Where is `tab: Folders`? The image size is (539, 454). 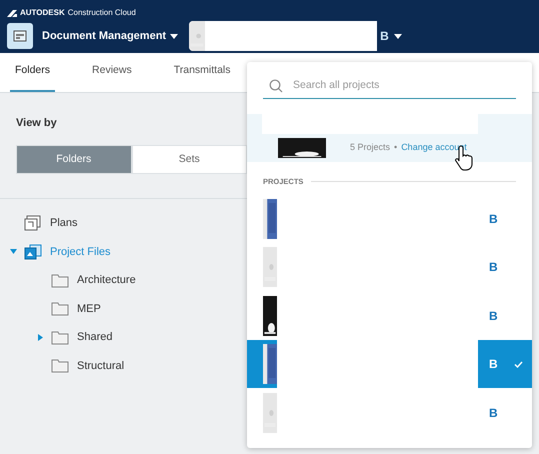
tab: Folders is located at coordinates (33, 72).